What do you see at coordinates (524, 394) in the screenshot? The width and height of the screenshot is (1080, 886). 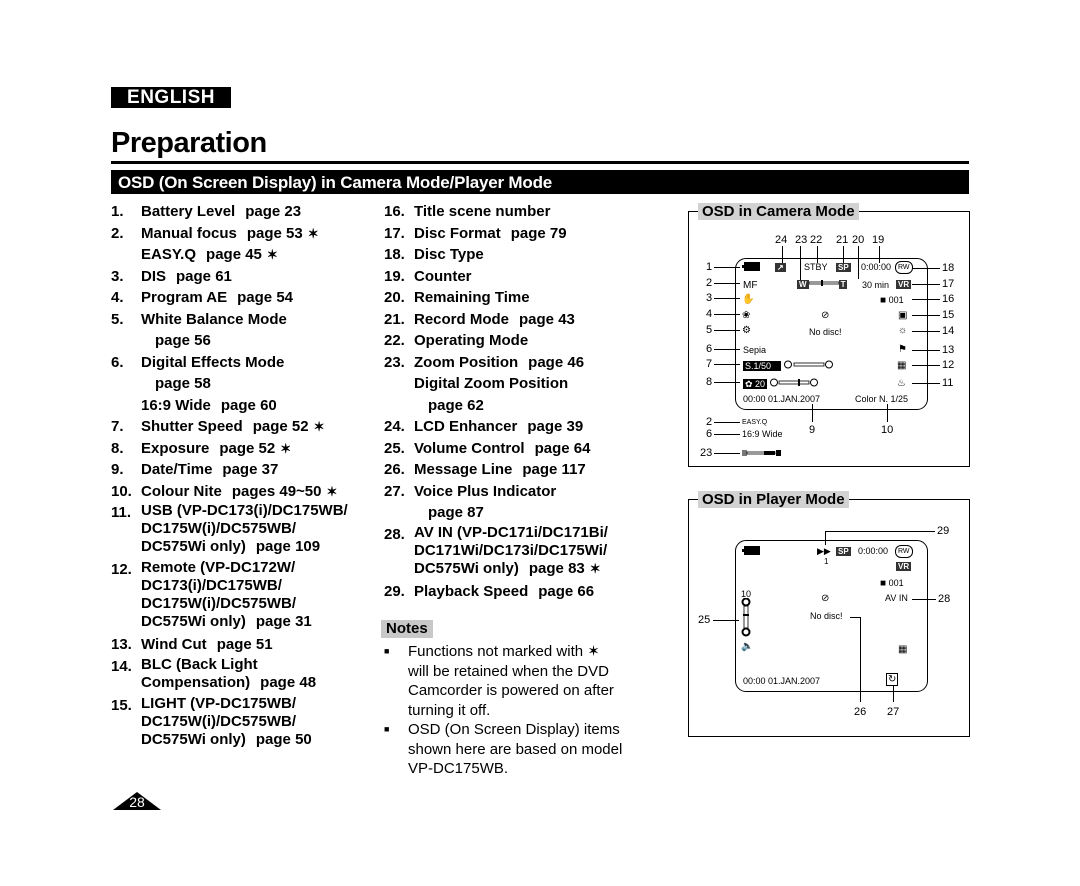 I see `list-item: Digital Zoom Position page 62` at bounding box center [524, 394].